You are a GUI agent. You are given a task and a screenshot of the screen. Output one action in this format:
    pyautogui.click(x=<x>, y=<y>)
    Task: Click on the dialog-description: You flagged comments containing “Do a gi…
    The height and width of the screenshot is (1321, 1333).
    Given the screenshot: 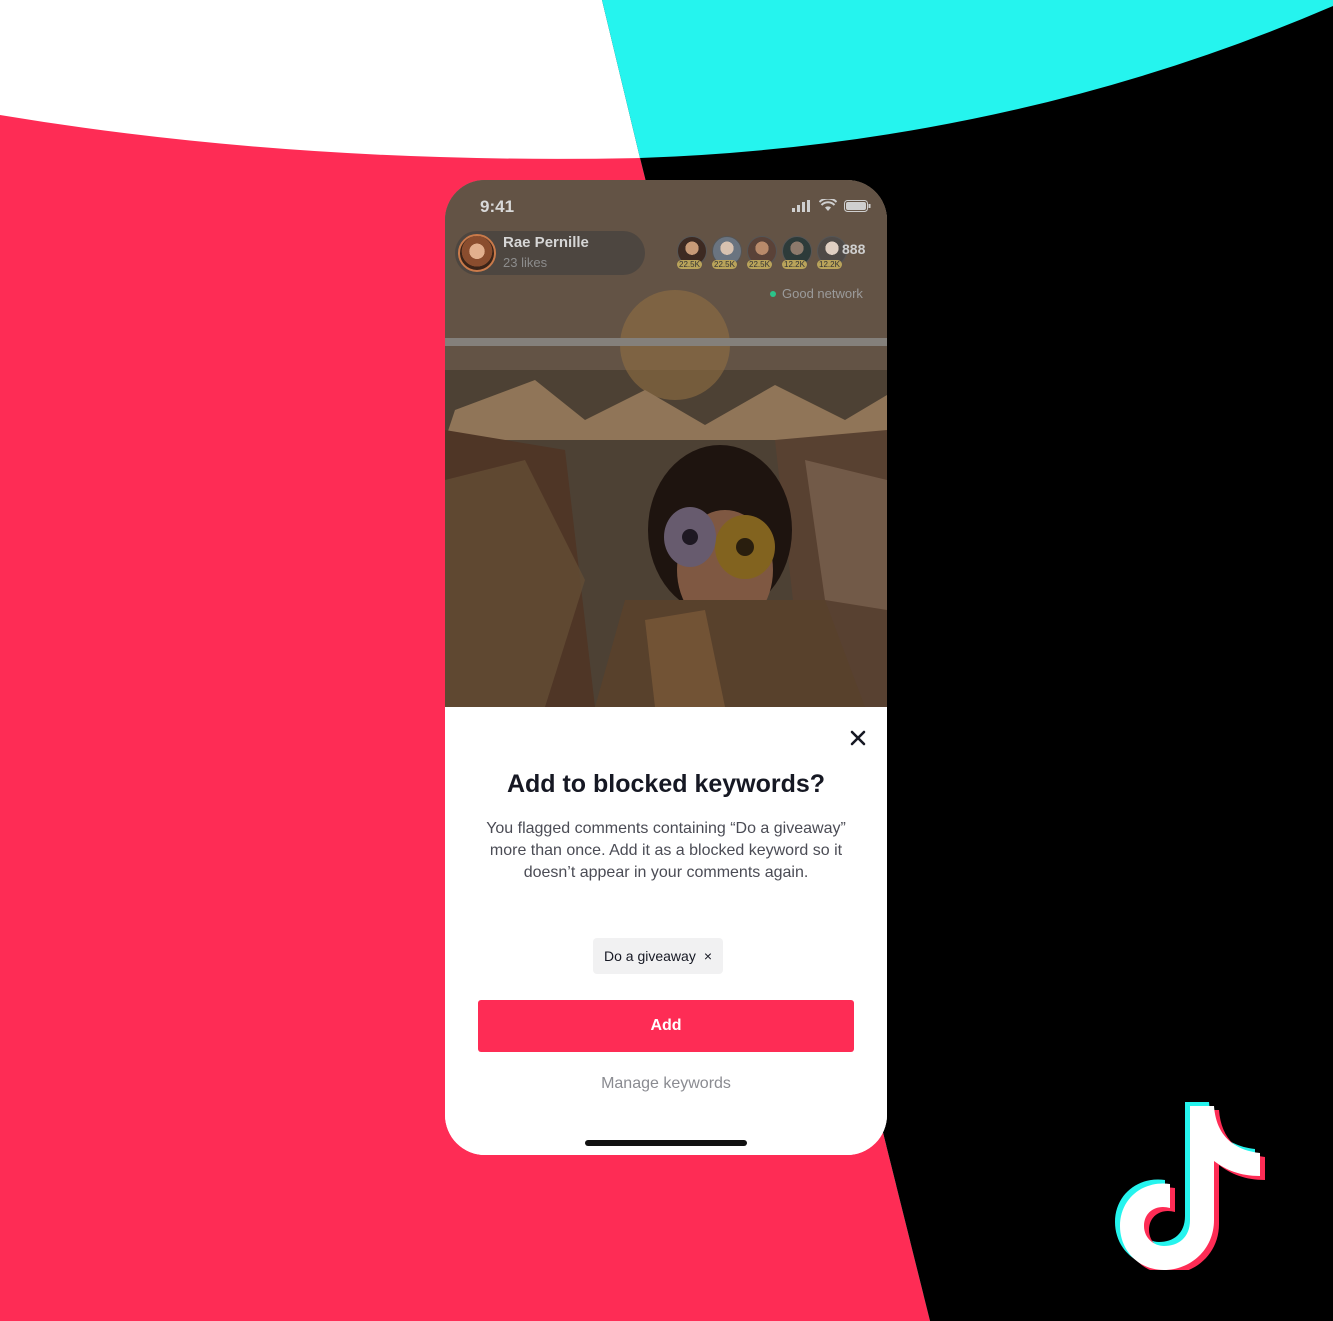 What is the action you would take?
    pyautogui.click(x=666, y=850)
    